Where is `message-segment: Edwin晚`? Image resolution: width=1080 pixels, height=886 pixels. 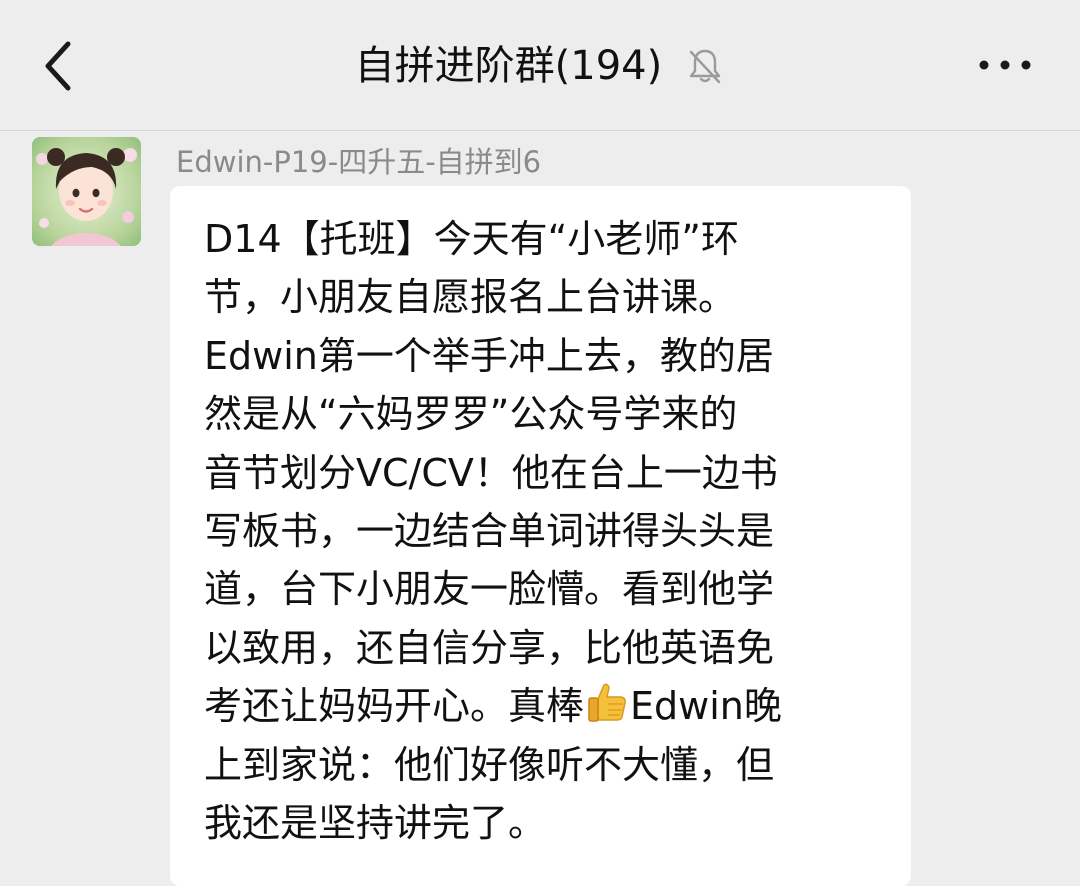 message-segment: Edwin晚 is located at coordinates (706, 706).